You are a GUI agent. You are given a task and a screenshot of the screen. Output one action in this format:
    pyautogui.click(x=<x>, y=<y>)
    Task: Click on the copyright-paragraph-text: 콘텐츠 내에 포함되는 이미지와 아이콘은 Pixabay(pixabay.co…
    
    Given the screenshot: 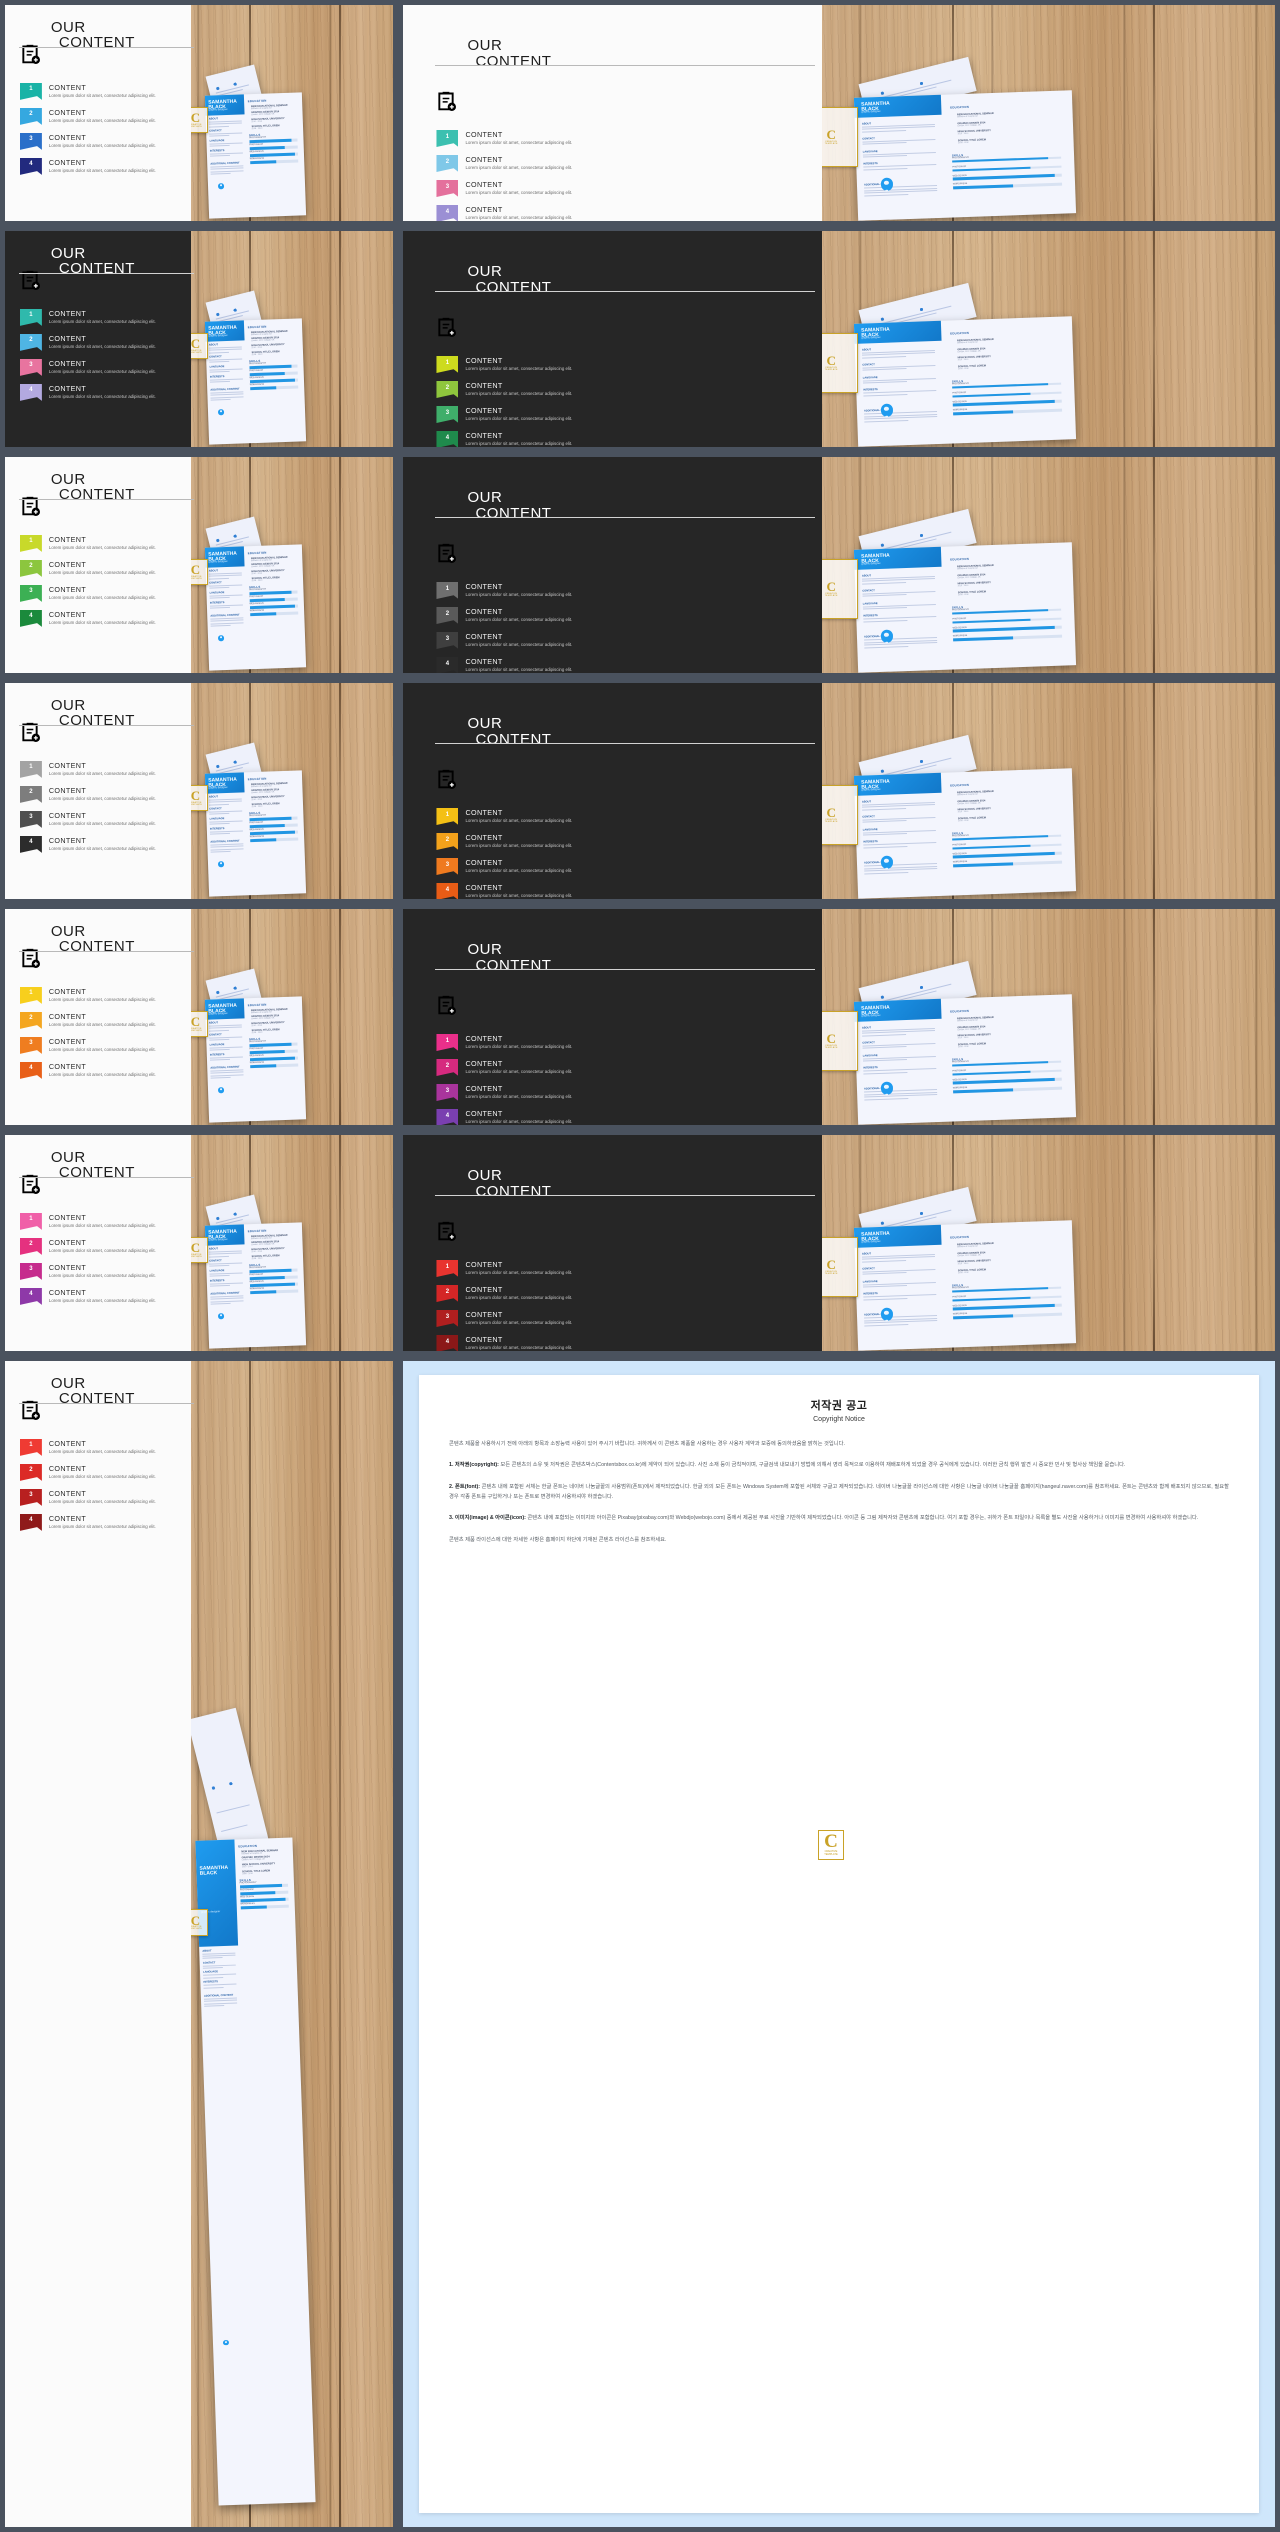 What is the action you would take?
    pyautogui.click(x=863, y=1518)
    